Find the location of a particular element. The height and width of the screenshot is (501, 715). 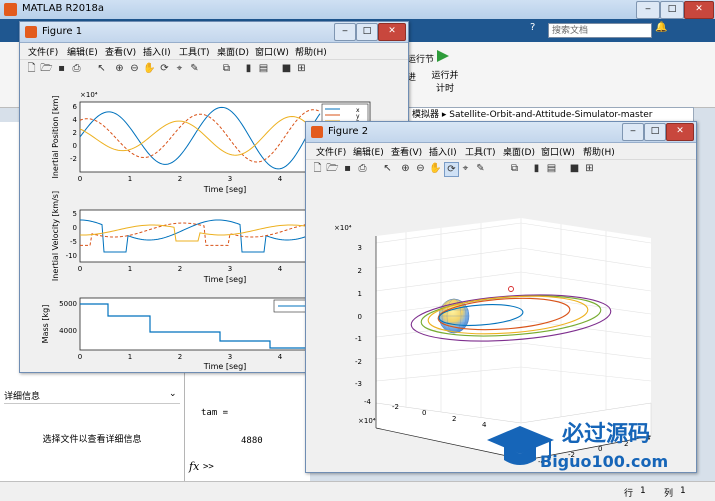

chevron-down-icon: ⌄ is located at coordinates (173, 394).